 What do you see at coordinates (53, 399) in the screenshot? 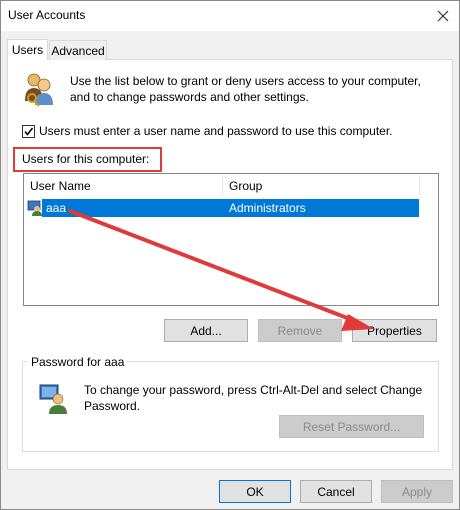
I see `user-password-icon` at bounding box center [53, 399].